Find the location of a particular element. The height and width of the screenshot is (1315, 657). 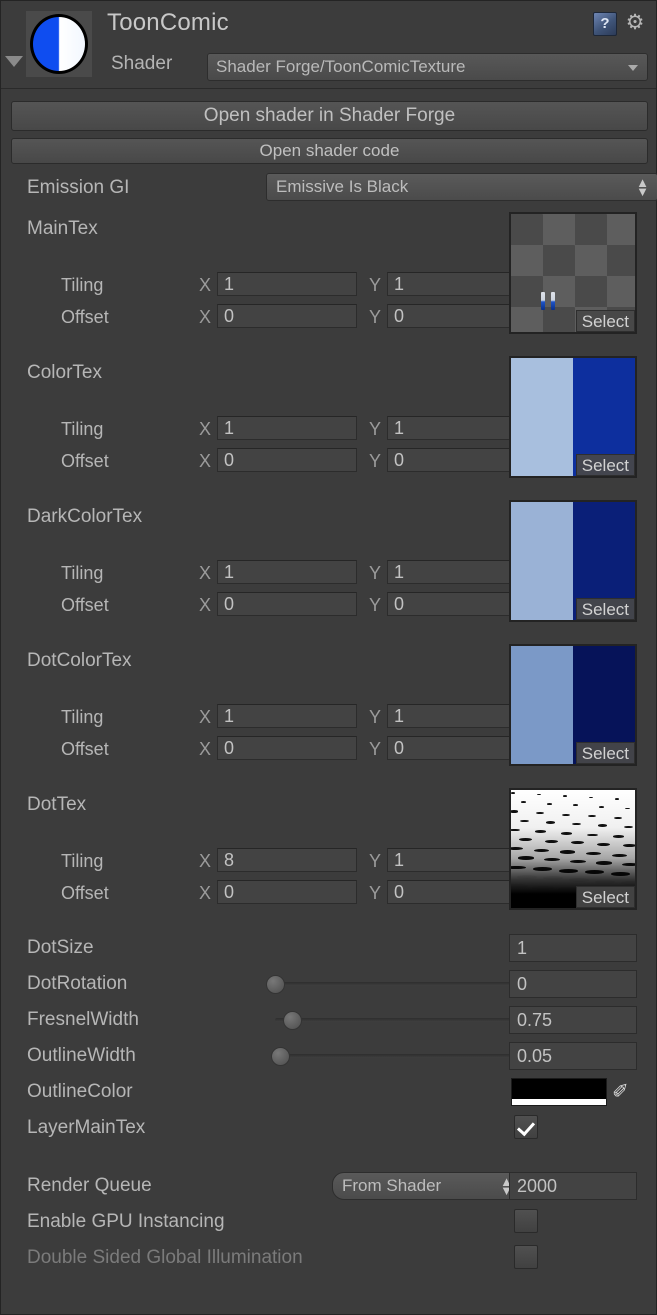

render-queue-row: Render Queue From Shader ▲ ▼ 2000 is located at coordinates (328, 1186).